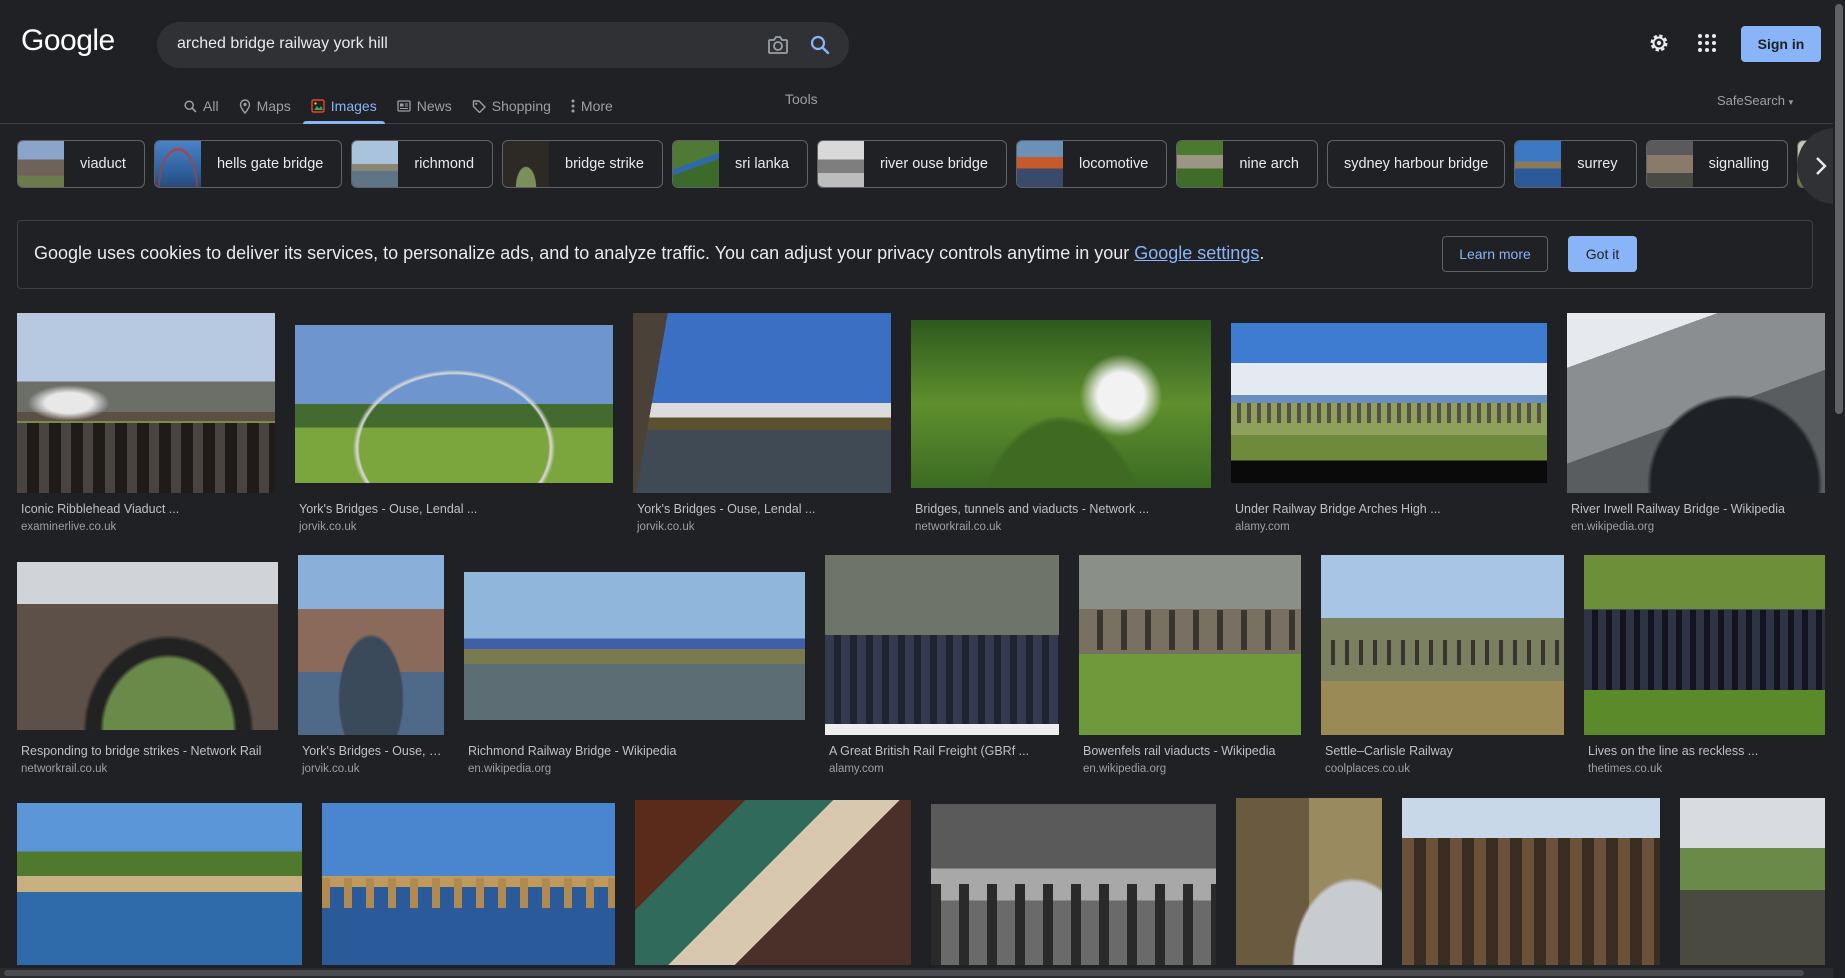 The height and width of the screenshot is (978, 1845). I want to click on chip-richmond: richmond, so click(422, 164).